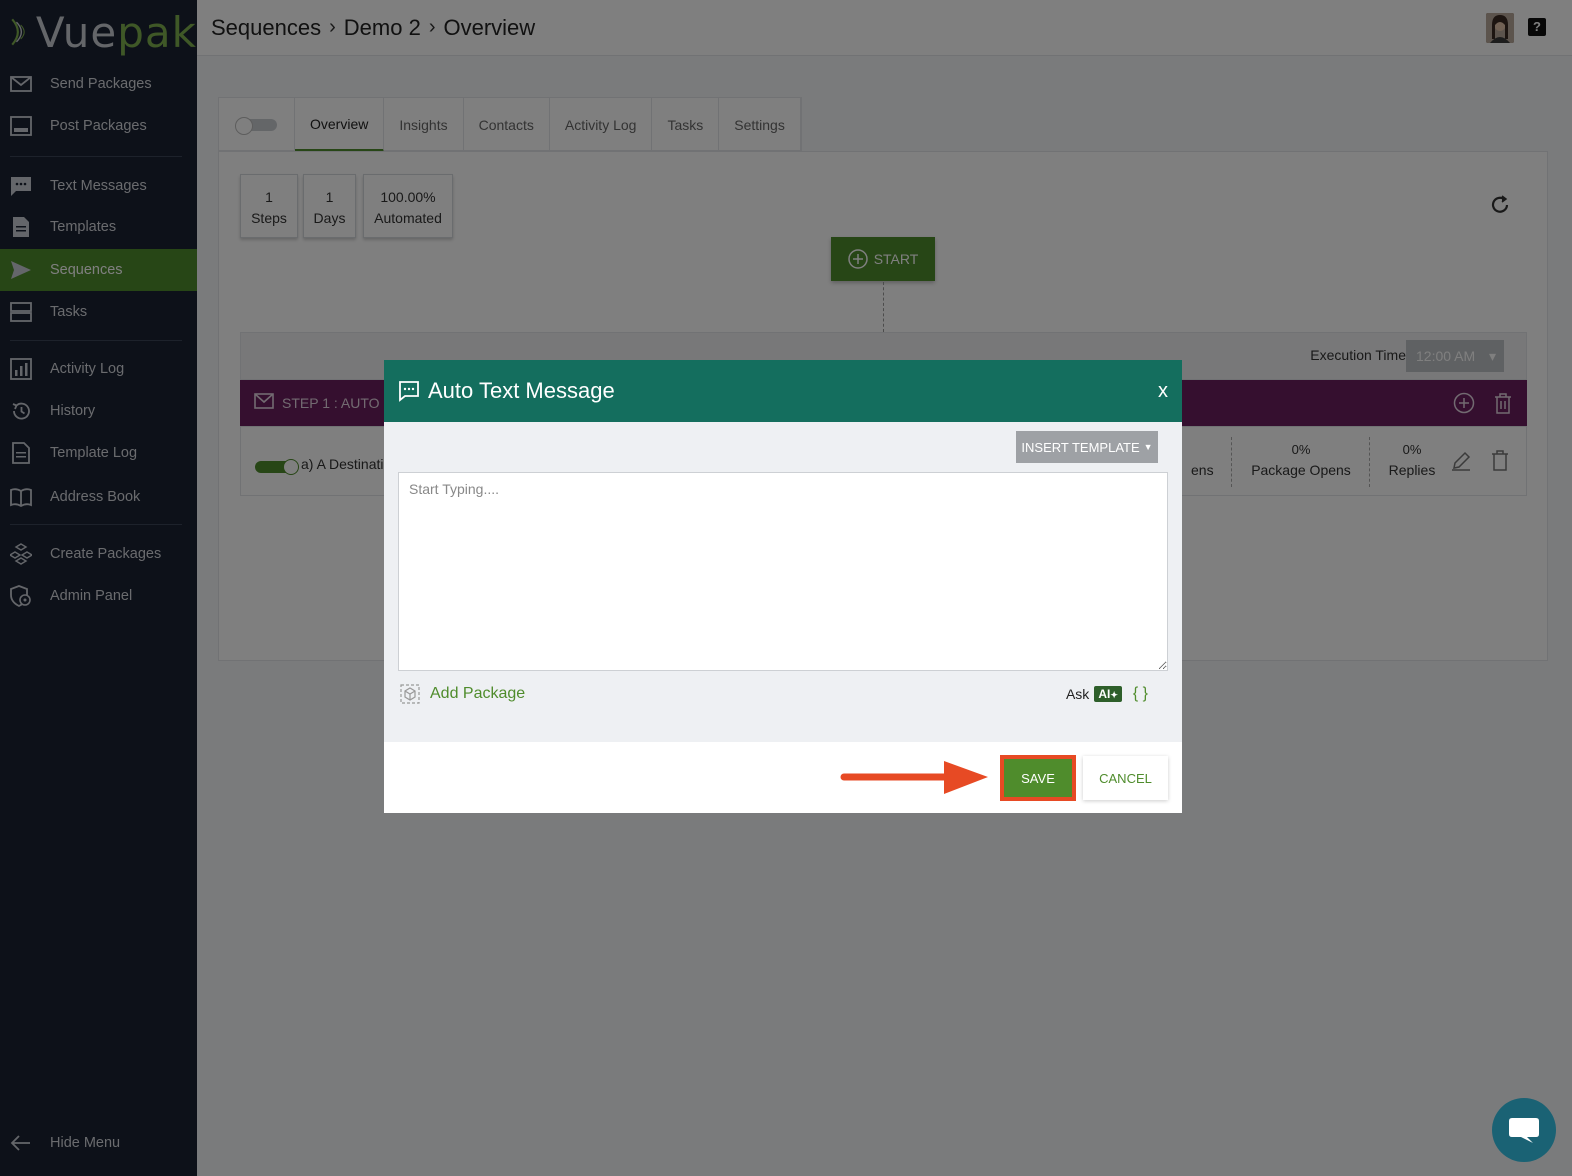 Image resolution: width=1572 pixels, height=1176 pixels. I want to click on variables-icon: { }, so click(1140, 694).